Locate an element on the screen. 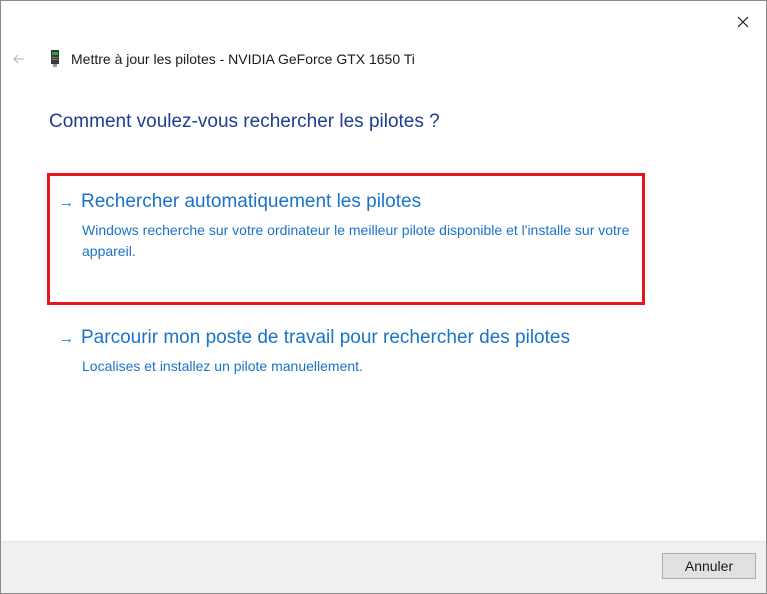 The height and width of the screenshot is (594, 767). back-button is located at coordinates (19, 59).